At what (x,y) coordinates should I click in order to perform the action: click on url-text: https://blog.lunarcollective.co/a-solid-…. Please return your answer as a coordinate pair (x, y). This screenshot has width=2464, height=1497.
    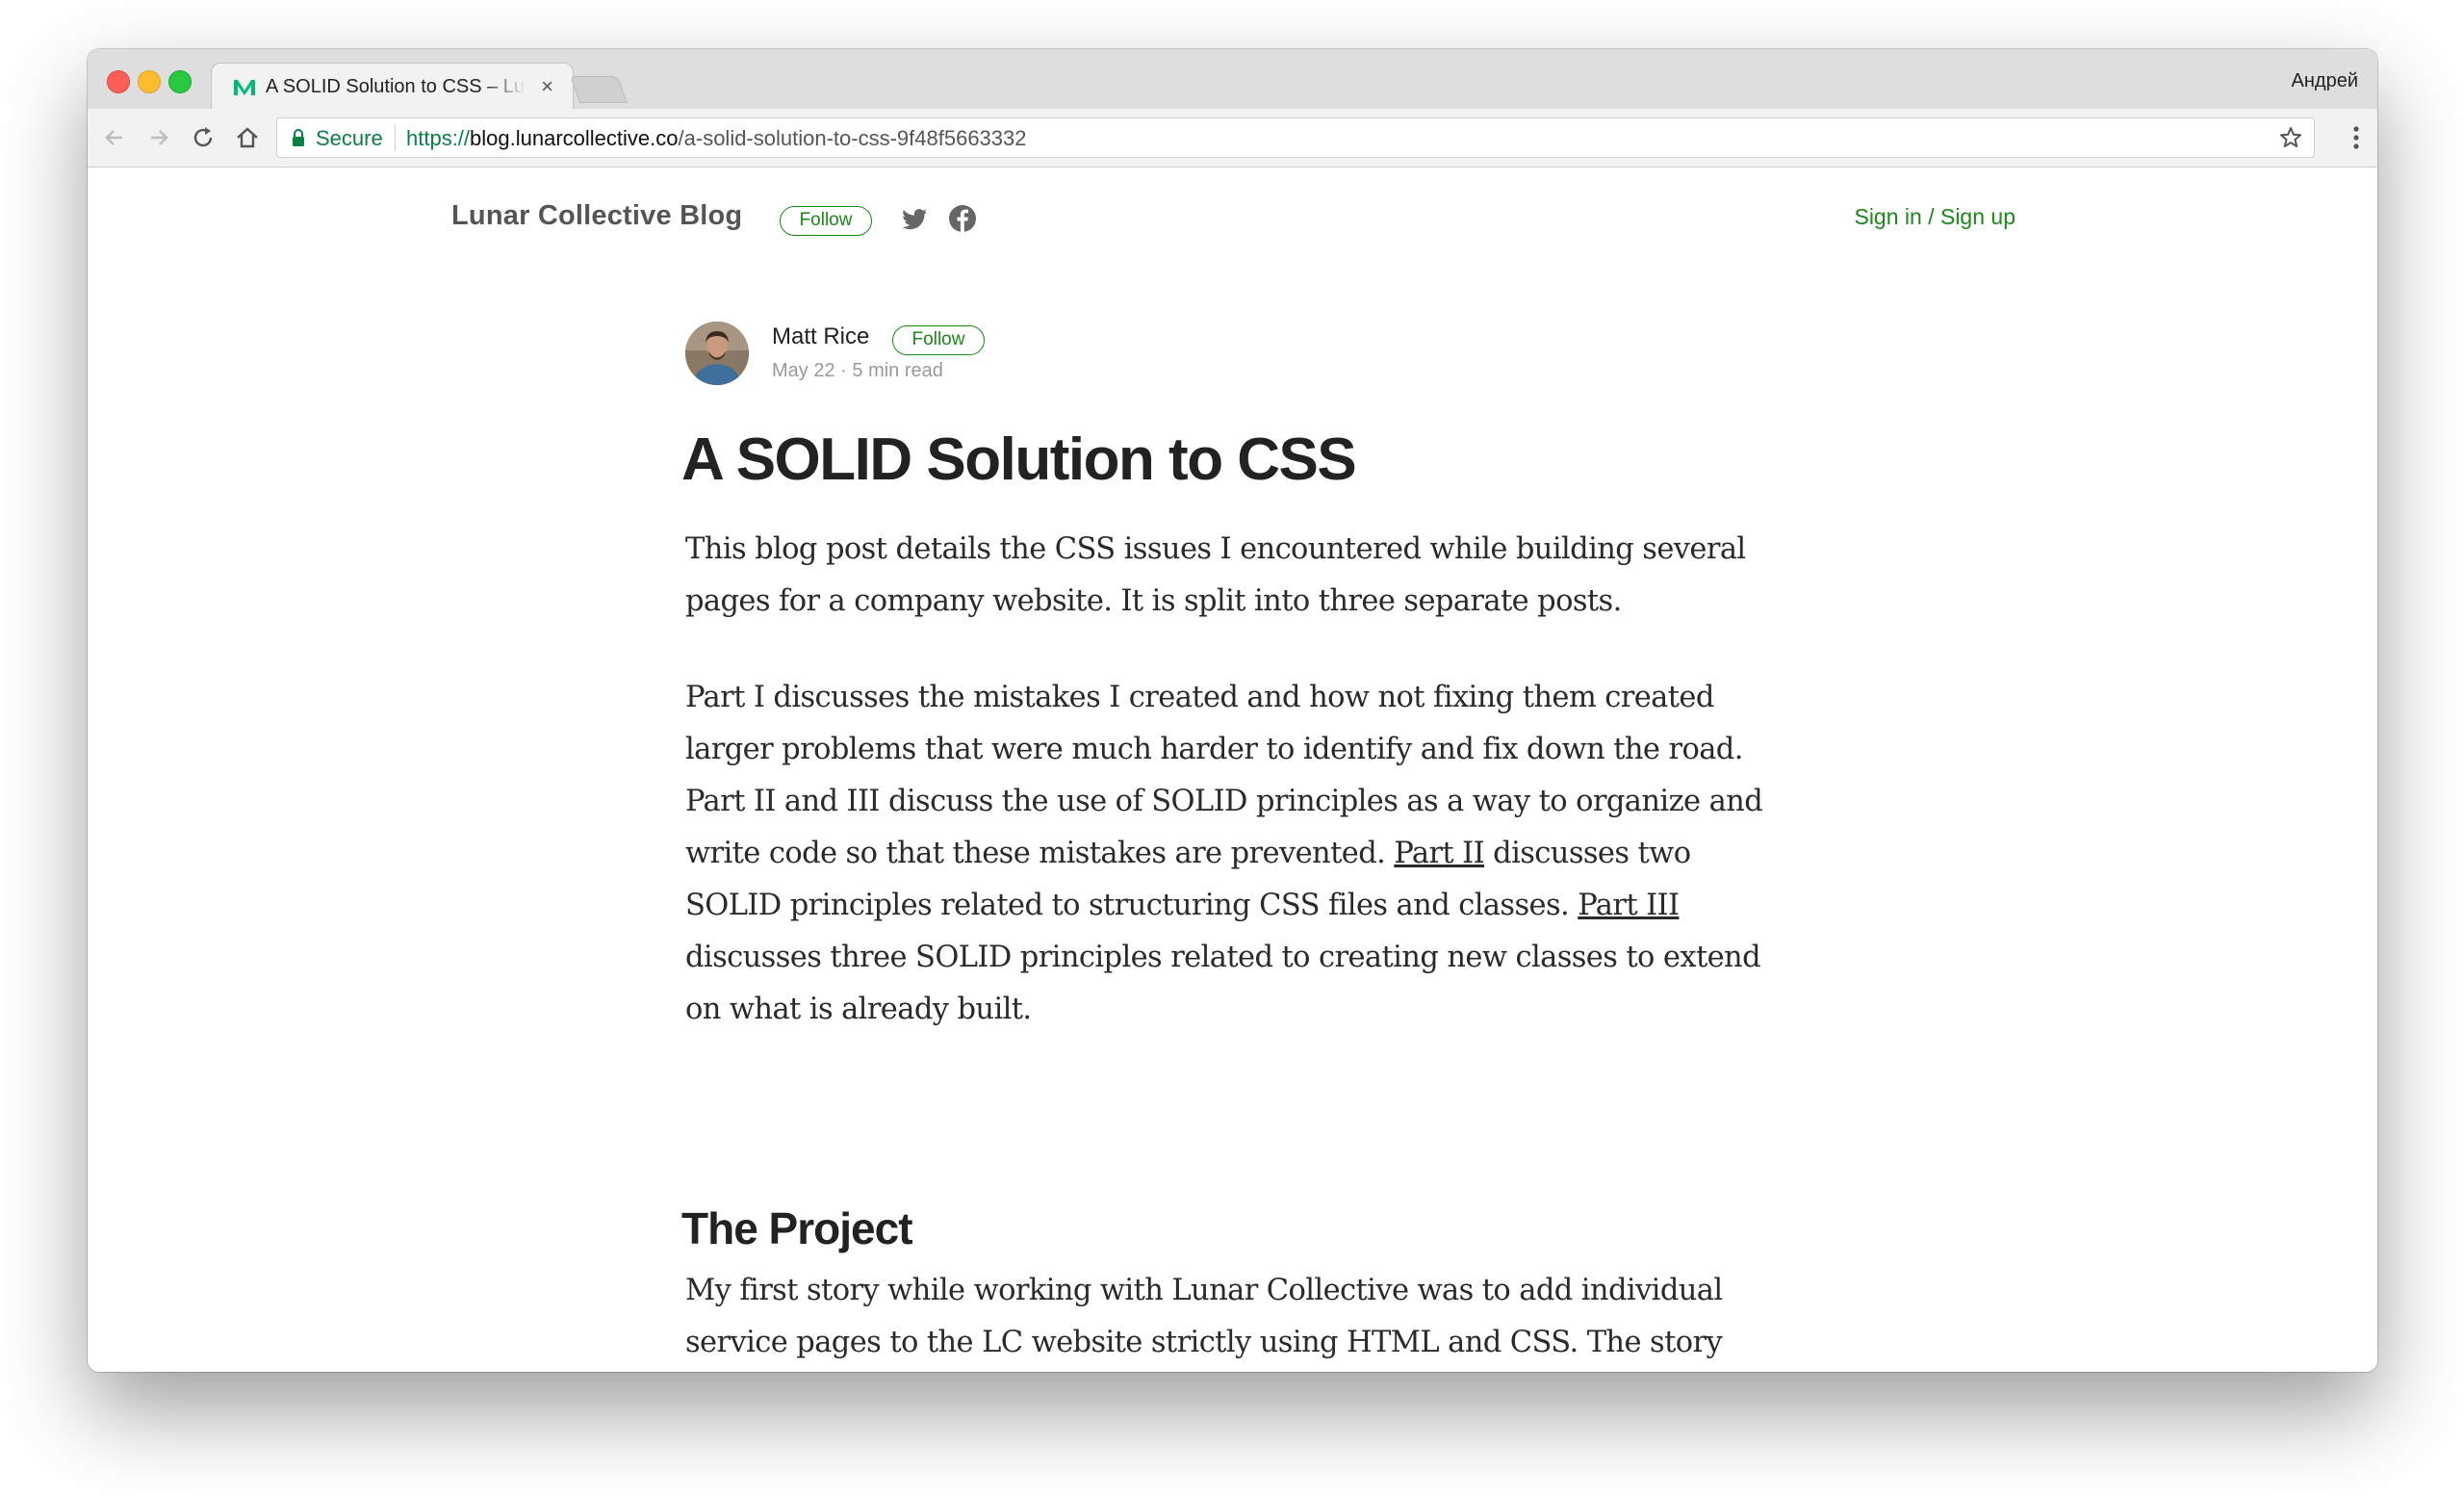
    Looking at the image, I should click on (716, 138).